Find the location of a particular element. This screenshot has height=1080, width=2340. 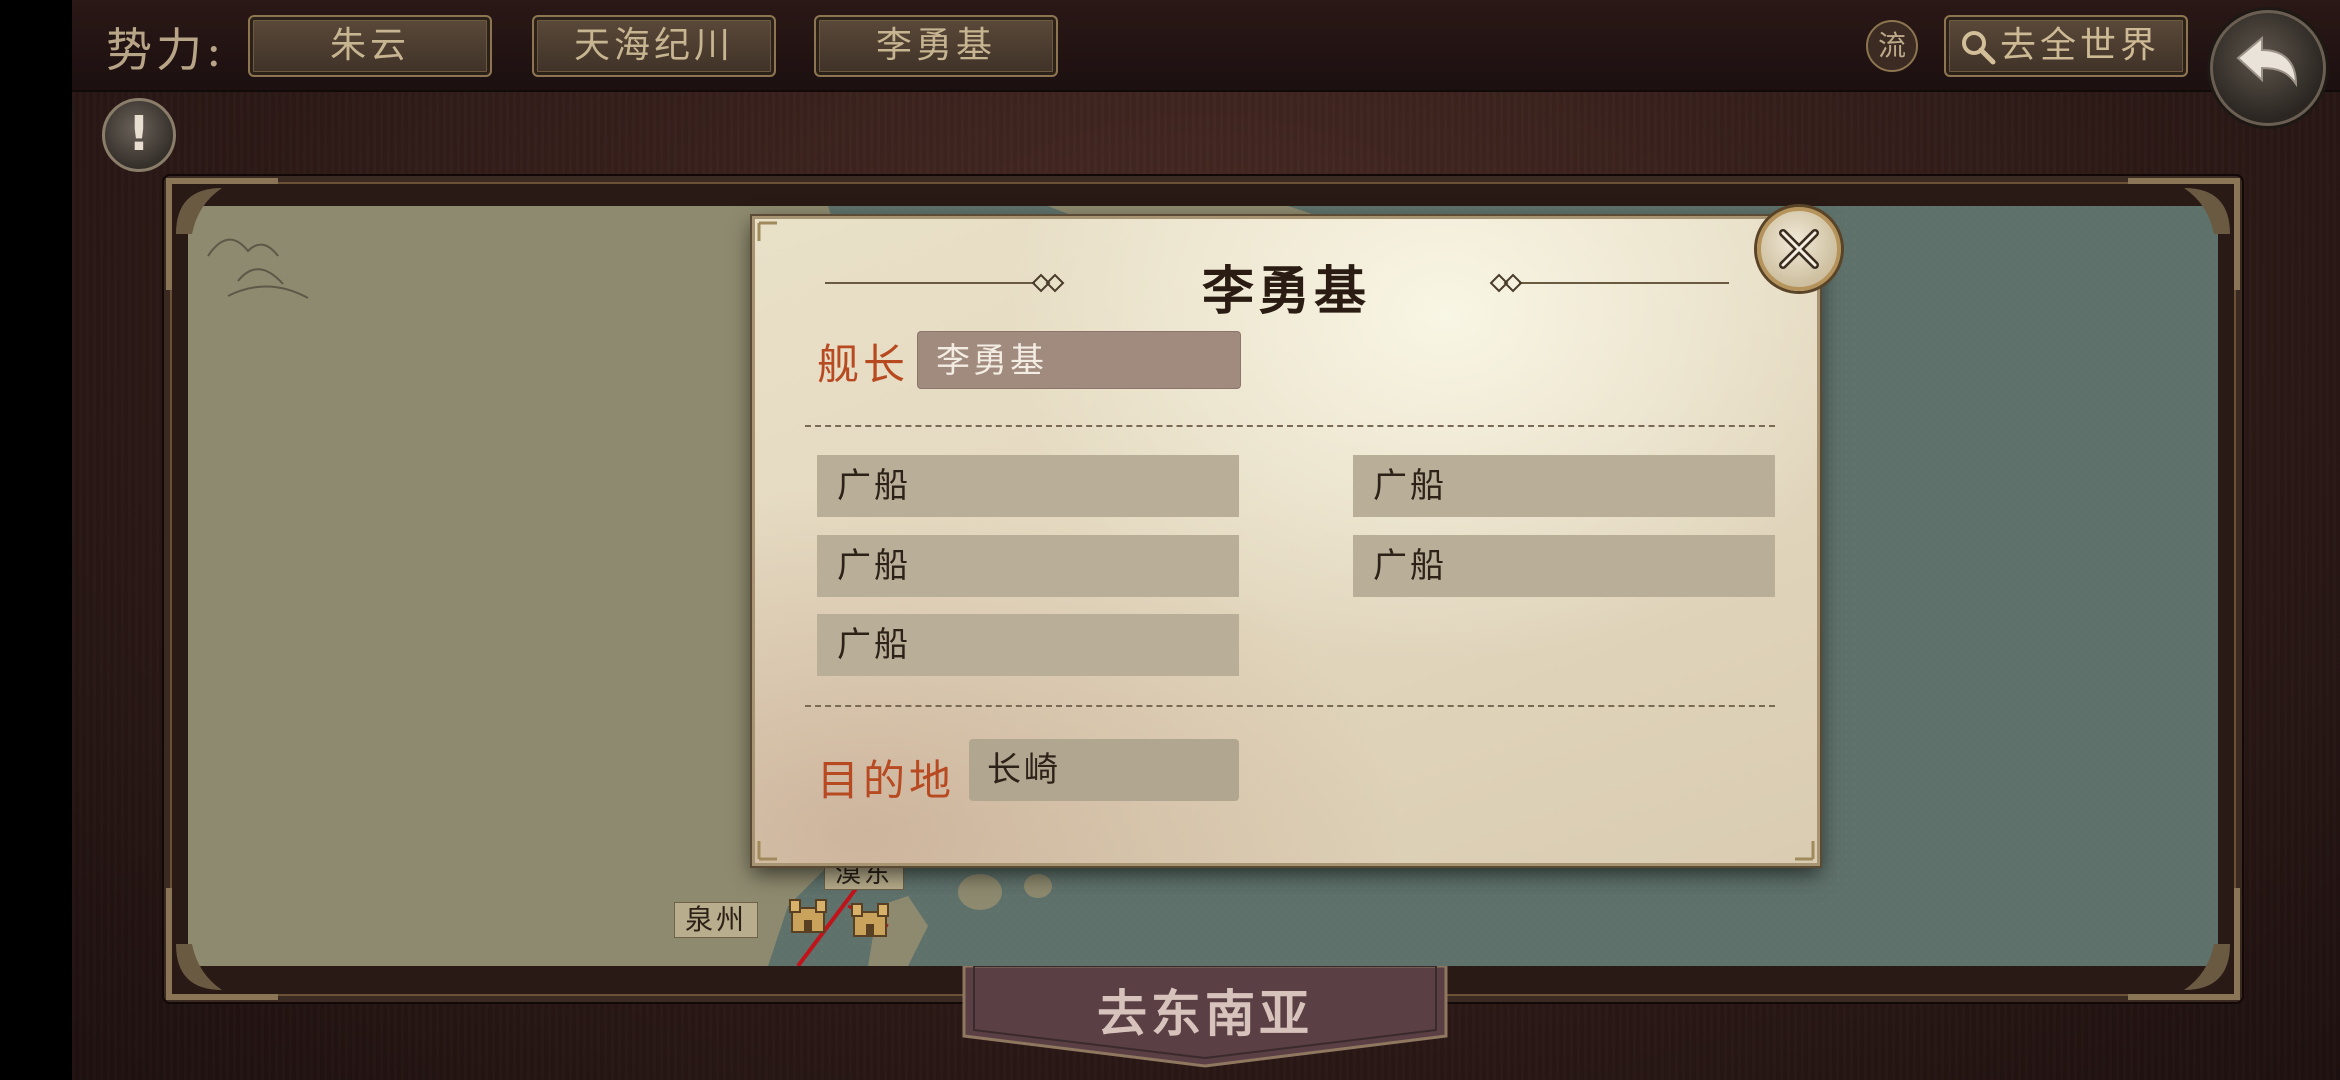

destination-field: 长崎 is located at coordinates (1104, 770).